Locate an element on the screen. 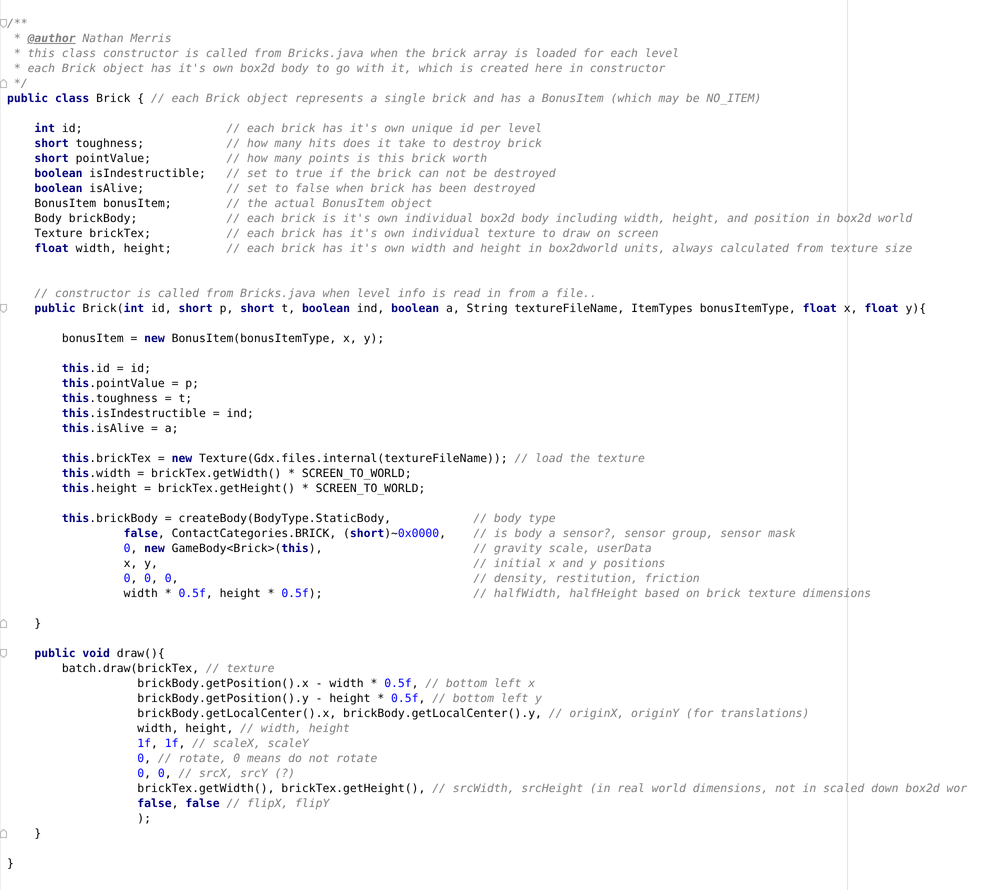 The height and width of the screenshot is (890, 983). code-line: this.toughness = t; is located at coordinates (126, 398).